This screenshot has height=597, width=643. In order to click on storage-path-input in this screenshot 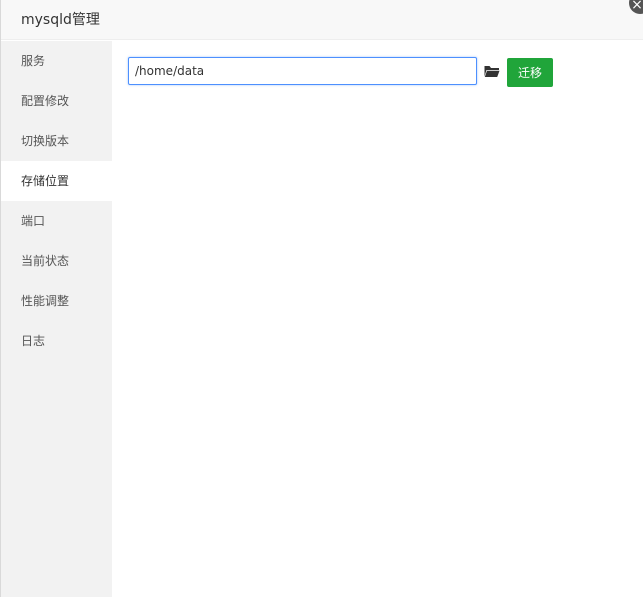, I will do `click(302, 71)`.